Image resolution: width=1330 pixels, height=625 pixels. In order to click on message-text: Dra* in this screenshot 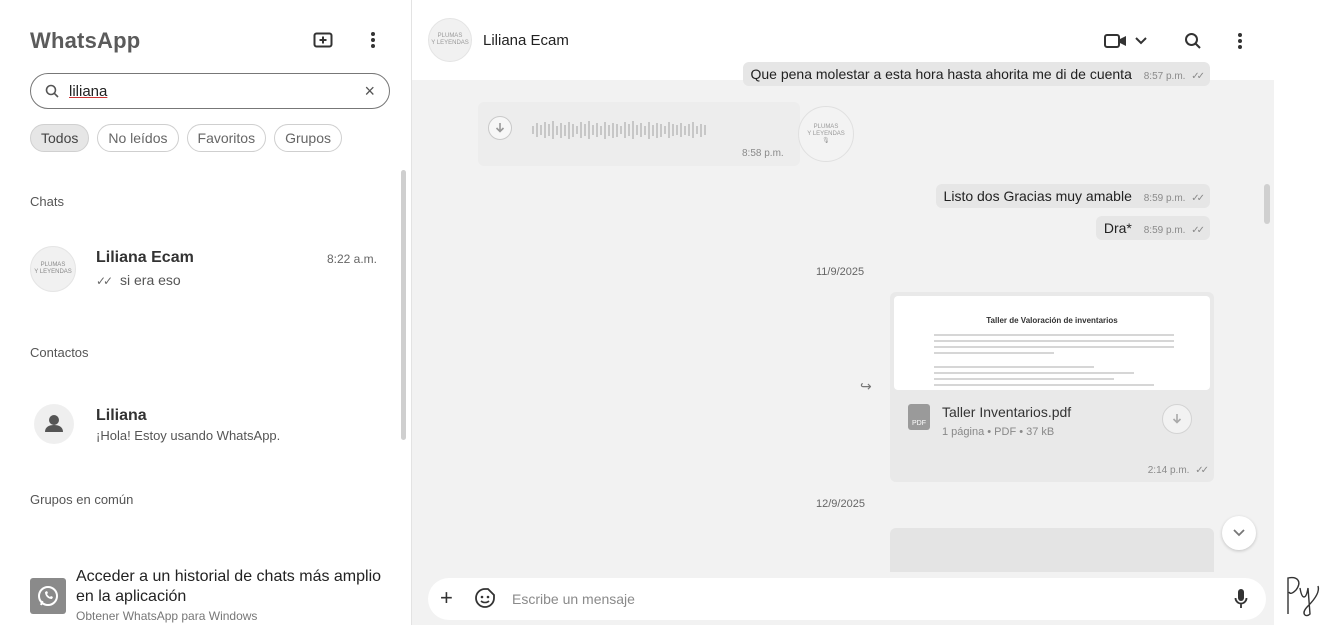, I will do `click(1117, 228)`.